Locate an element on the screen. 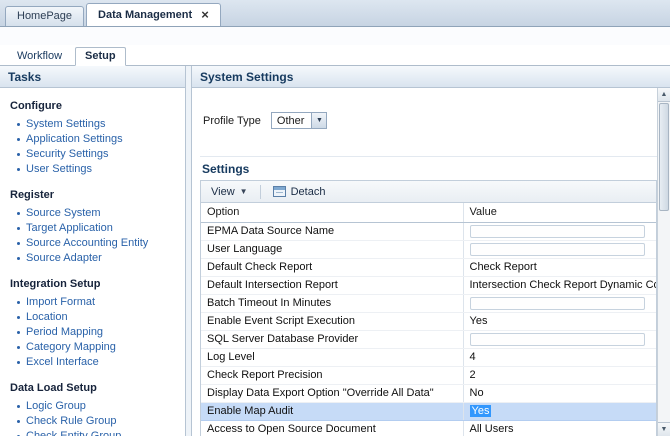 This screenshot has width=670, height=436. column-header-value: Value is located at coordinates (559, 213).